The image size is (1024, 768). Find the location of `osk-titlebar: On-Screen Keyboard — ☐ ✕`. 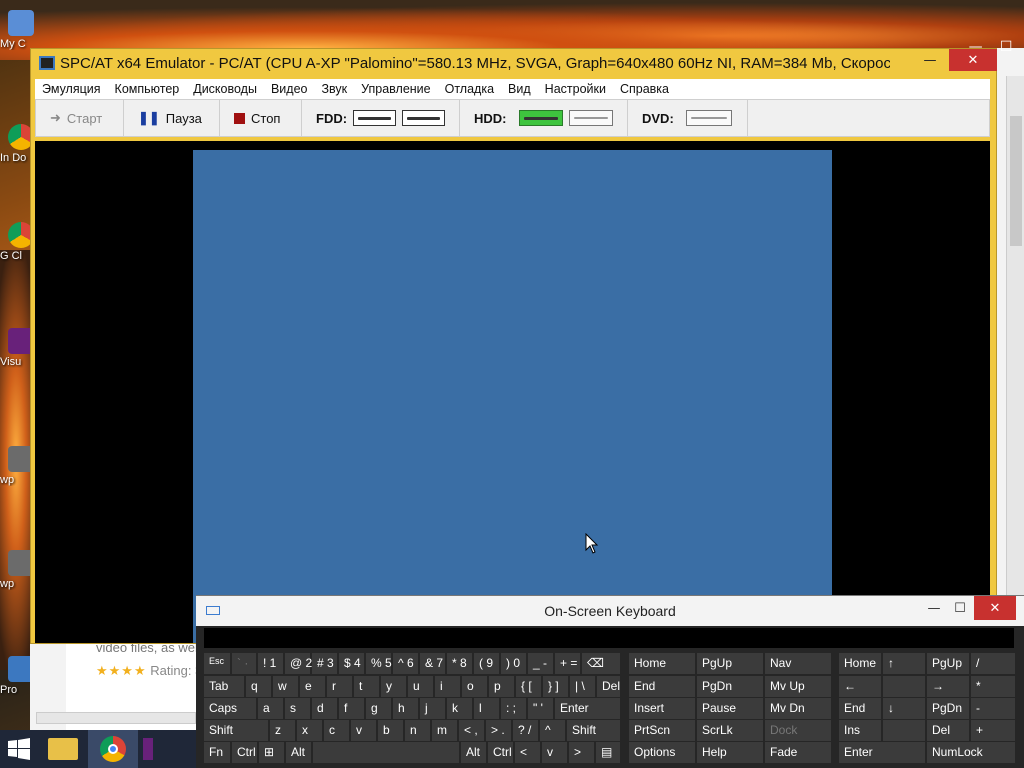

osk-titlebar: On-Screen Keyboard — ☐ ✕ is located at coordinates (610, 611).